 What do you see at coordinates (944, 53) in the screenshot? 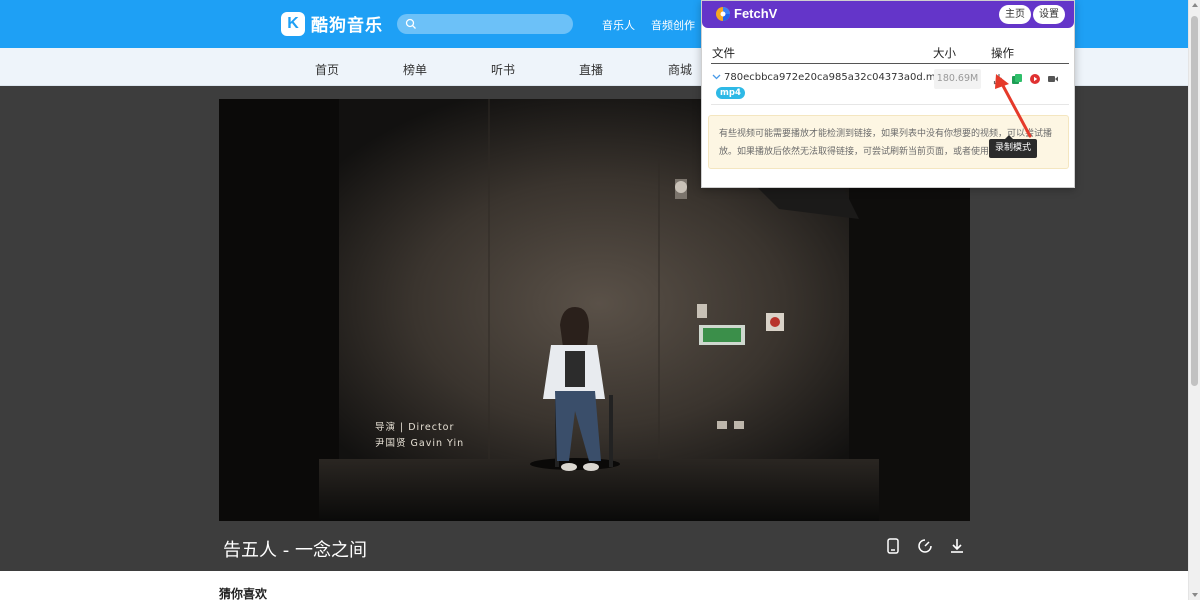
I see `column-size: 大小` at bounding box center [944, 53].